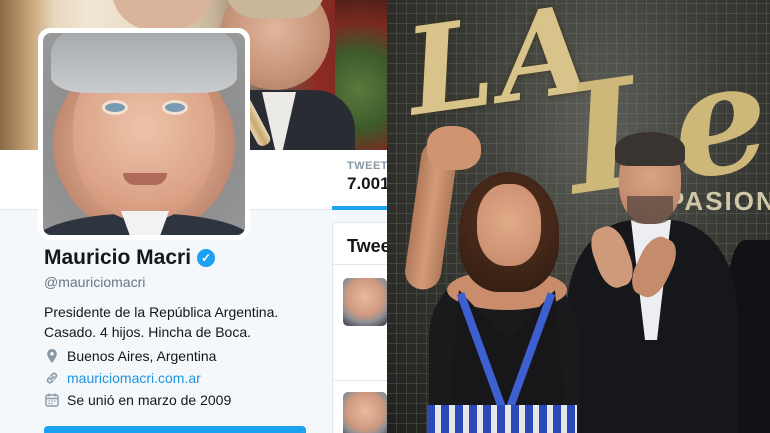 The image size is (770, 433). I want to click on bio-line: Casado. 4 hijos. Hincha de Boca., so click(148, 332).